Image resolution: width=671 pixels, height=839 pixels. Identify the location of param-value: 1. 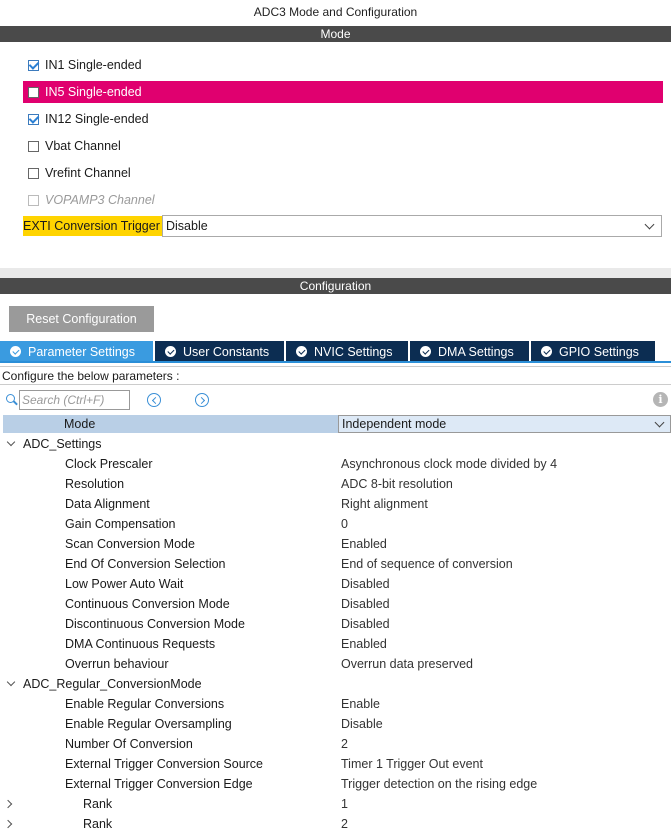
(344, 804).